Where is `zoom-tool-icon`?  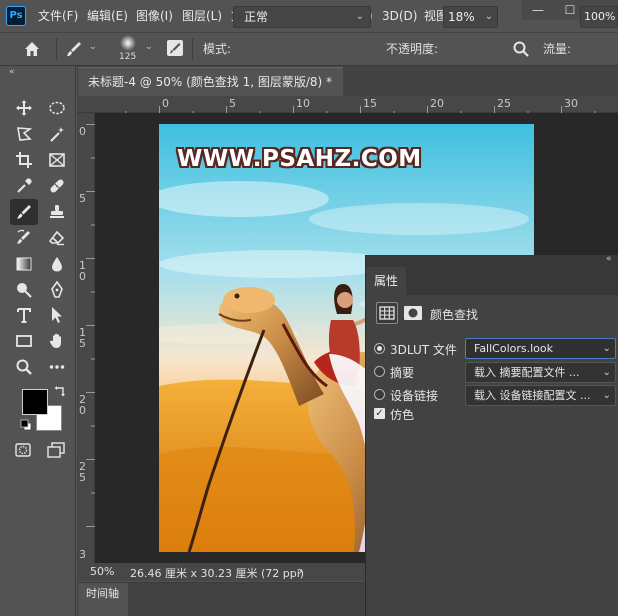
zoom-tool-icon is located at coordinates (24, 367).